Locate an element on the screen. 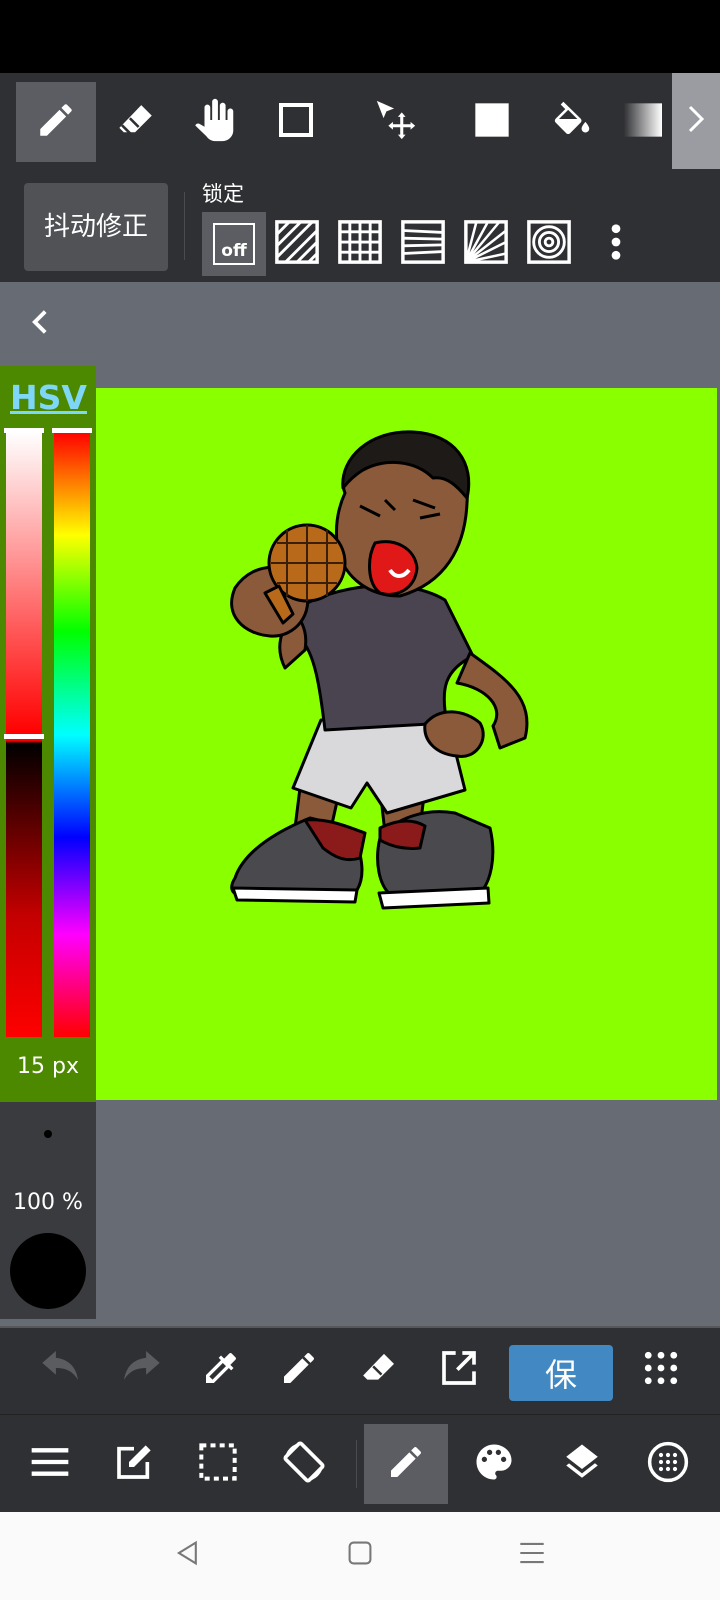 The width and height of the screenshot is (720, 1600). redo-icon is located at coordinates (141, 1370).